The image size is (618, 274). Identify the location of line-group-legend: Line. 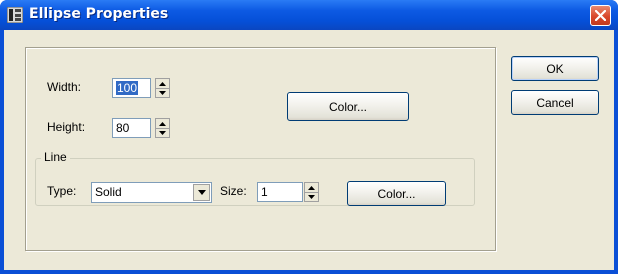
(55, 157).